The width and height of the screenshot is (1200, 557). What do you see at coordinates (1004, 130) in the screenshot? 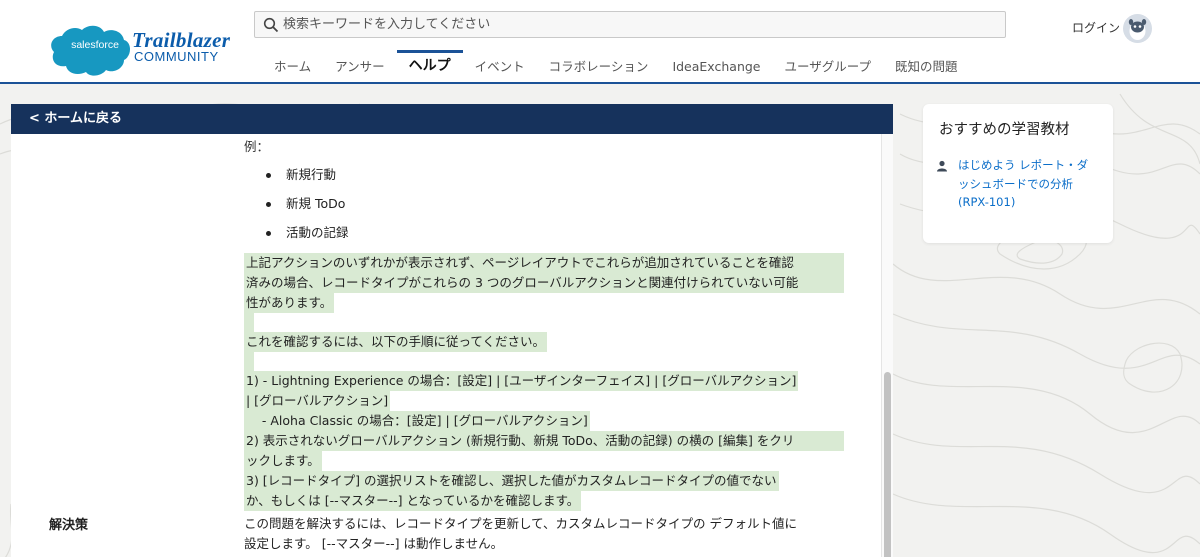
I see `recommended-materials-title: おすすめの学習教材` at bounding box center [1004, 130].